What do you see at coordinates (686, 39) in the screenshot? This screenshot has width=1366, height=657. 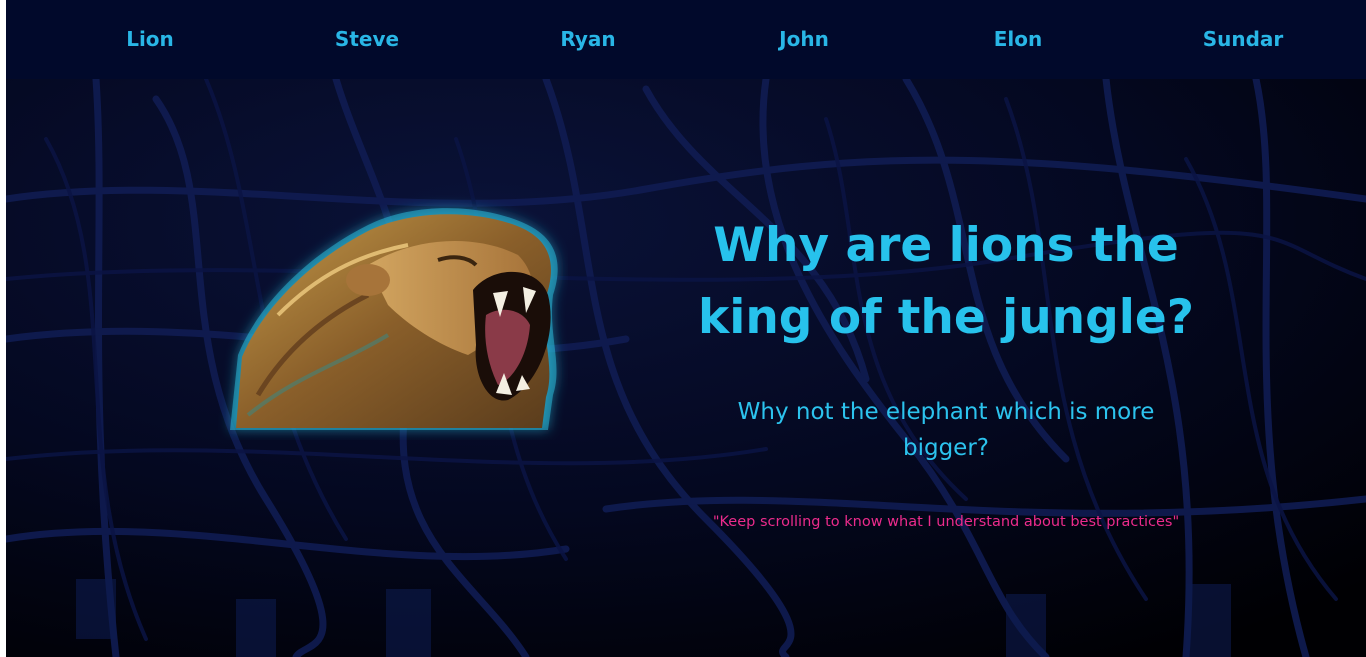 I see `top-navbar: Lion Steve Ryan John Elon Sundar` at bounding box center [686, 39].